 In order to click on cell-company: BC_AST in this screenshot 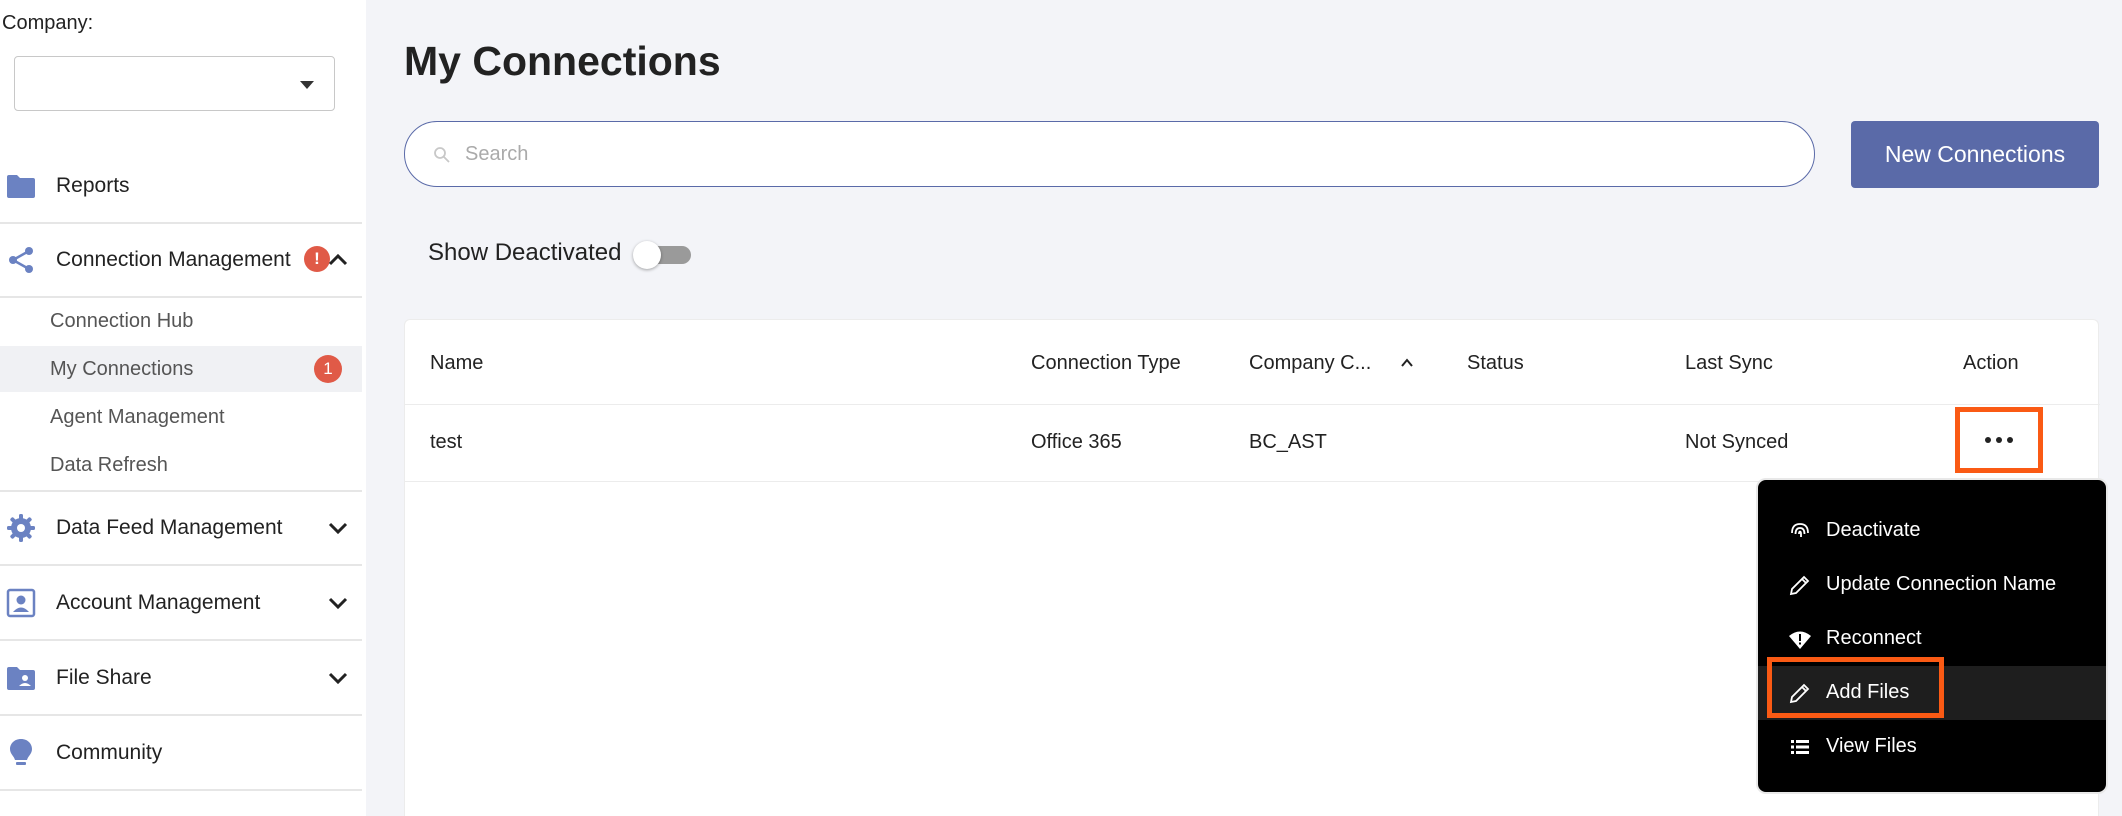, I will do `click(1288, 442)`.